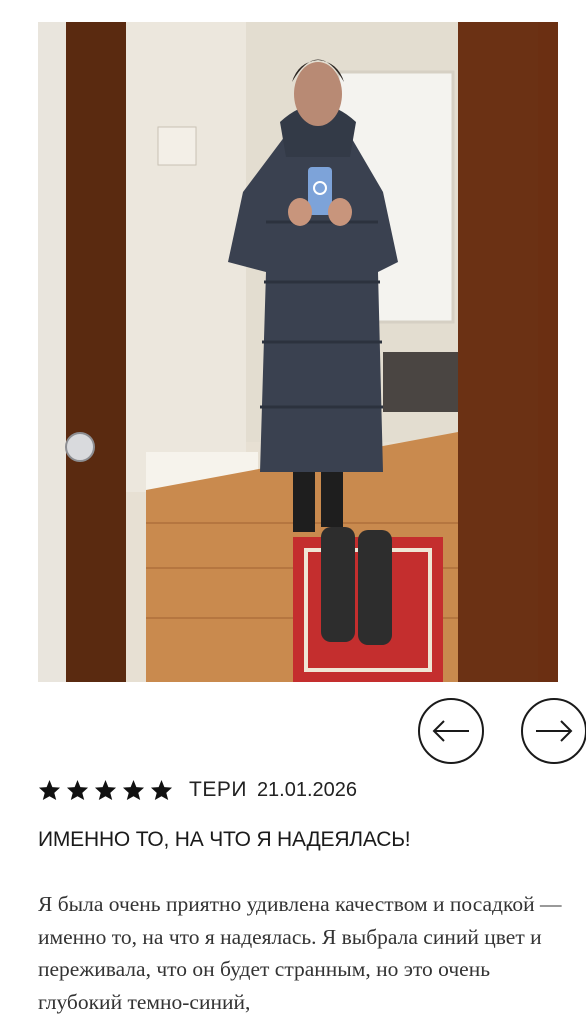 This screenshot has height=1024, width=586. I want to click on previous-photo-button, so click(451, 731).